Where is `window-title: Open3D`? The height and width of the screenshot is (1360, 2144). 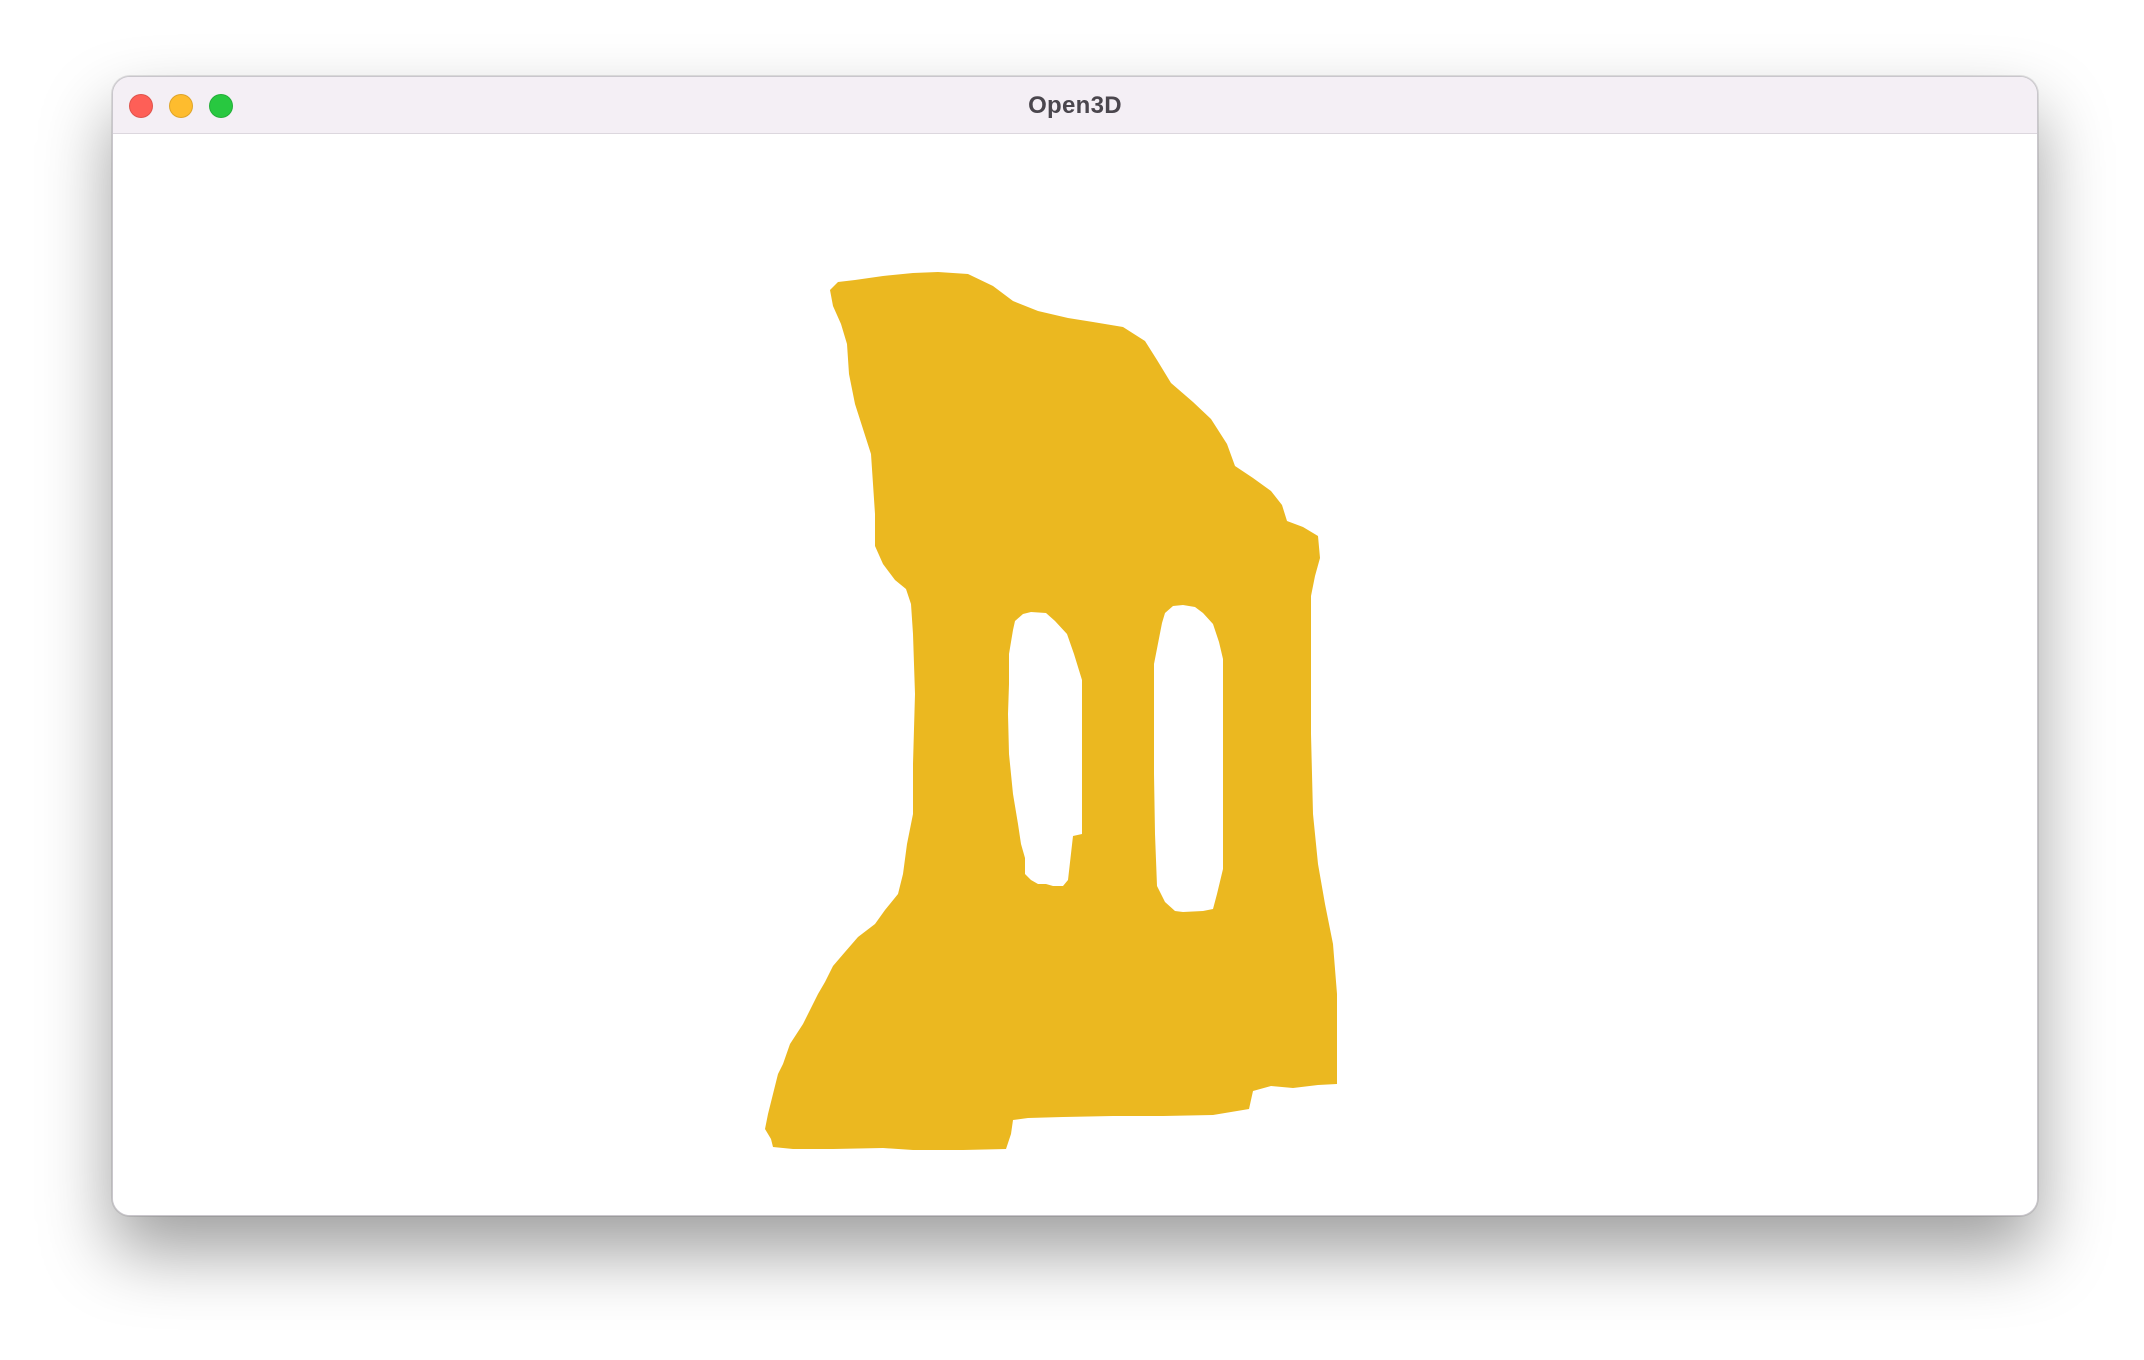
window-title: Open3D is located at coordinates (1075, 105).